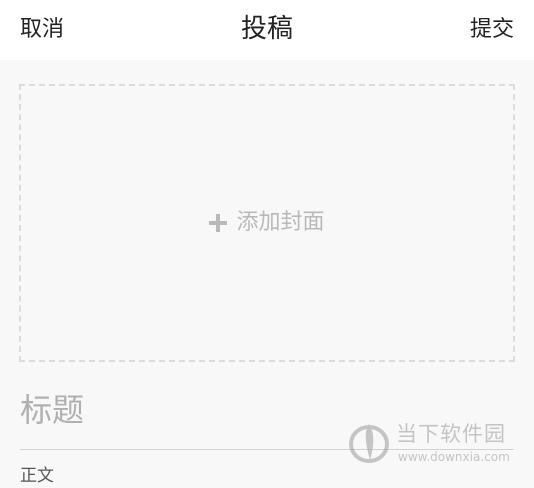  What do you see at coordinates (218, 223) in the screenshot?
I see `plus-icon` at bounding box center [218, 223].